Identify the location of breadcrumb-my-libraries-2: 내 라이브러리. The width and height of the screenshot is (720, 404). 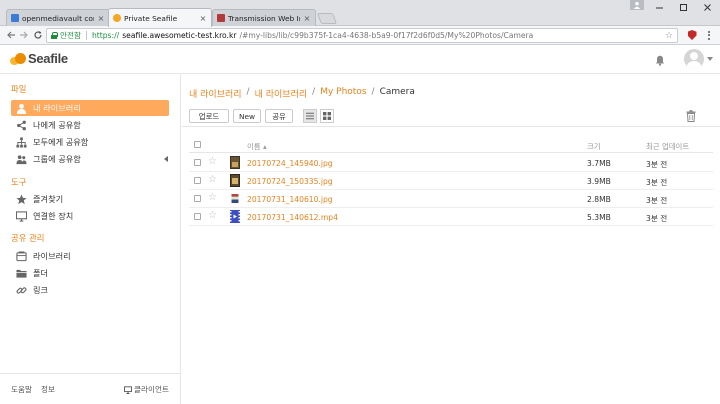
(281, 93).